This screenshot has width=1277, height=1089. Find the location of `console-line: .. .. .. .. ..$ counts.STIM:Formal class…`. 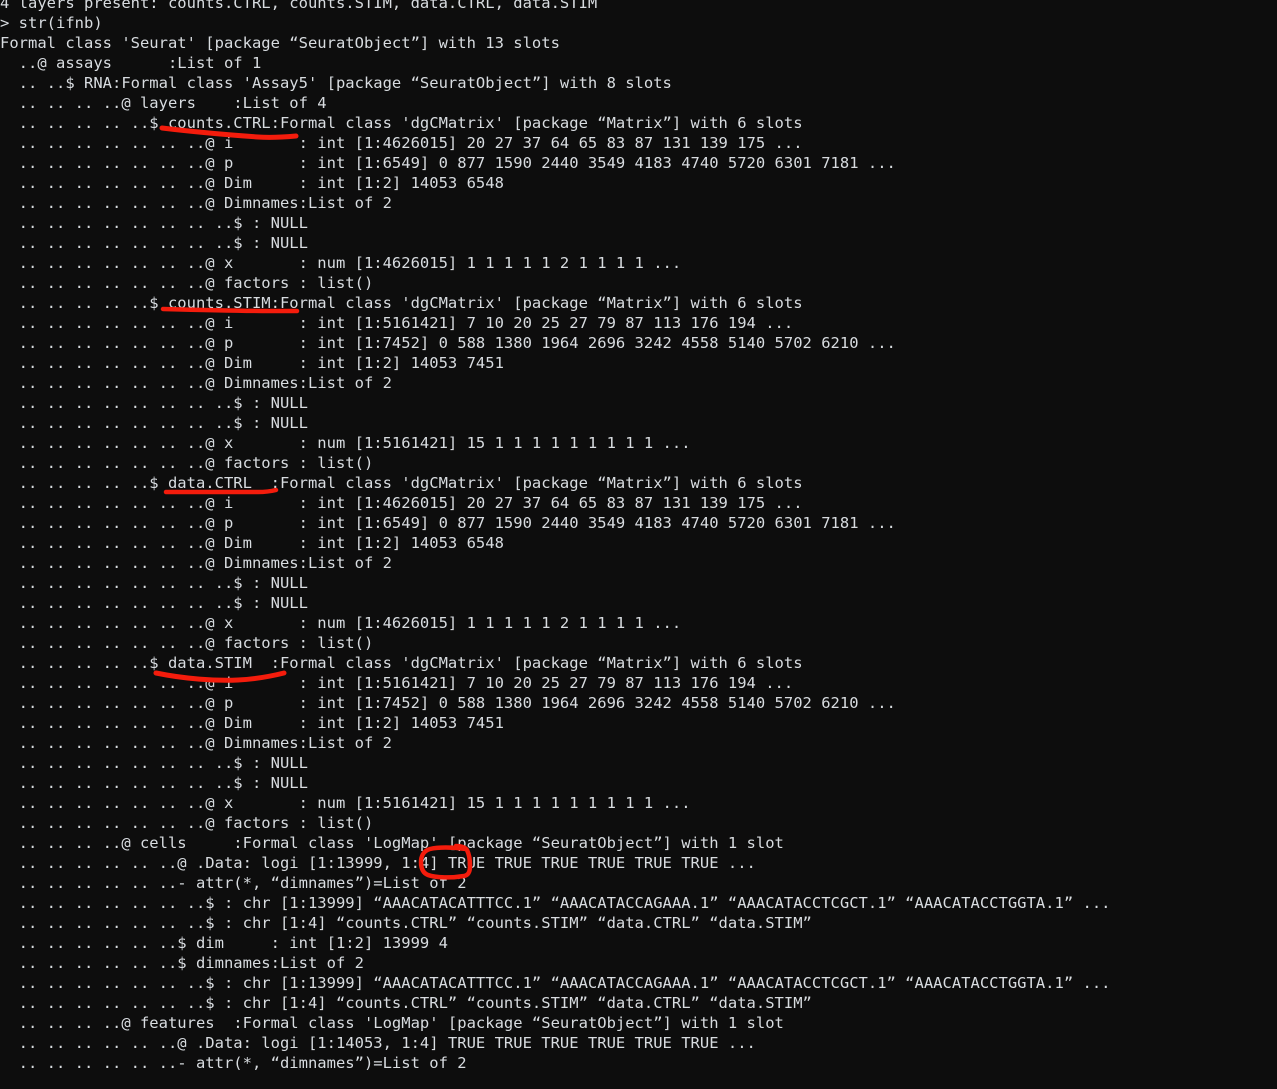

console-line: .. .. .. .. ..$ counts.STIM:Formal class… is located at coordinates (401, 303).